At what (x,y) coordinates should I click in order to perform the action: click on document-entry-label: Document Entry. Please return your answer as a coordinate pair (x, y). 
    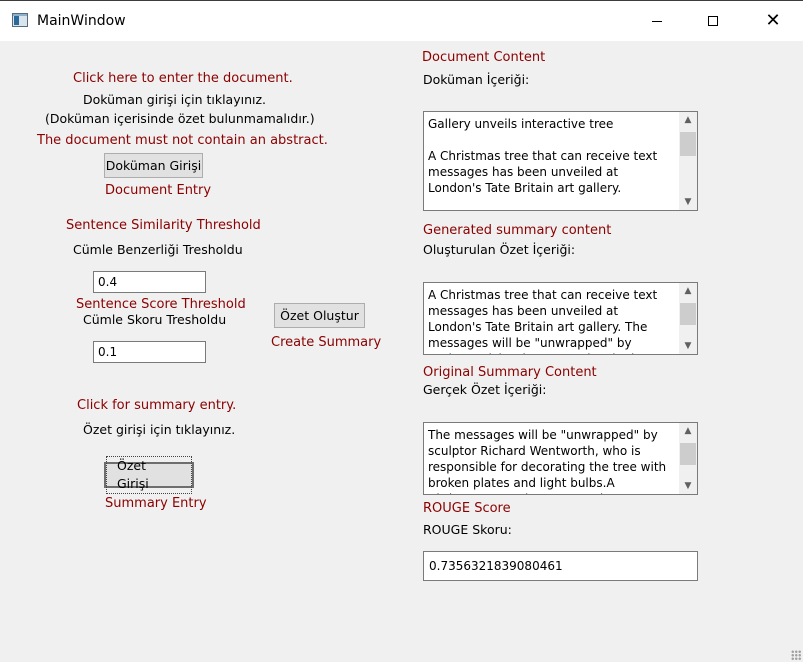
    Looking at the image, I should click on (158, 190).